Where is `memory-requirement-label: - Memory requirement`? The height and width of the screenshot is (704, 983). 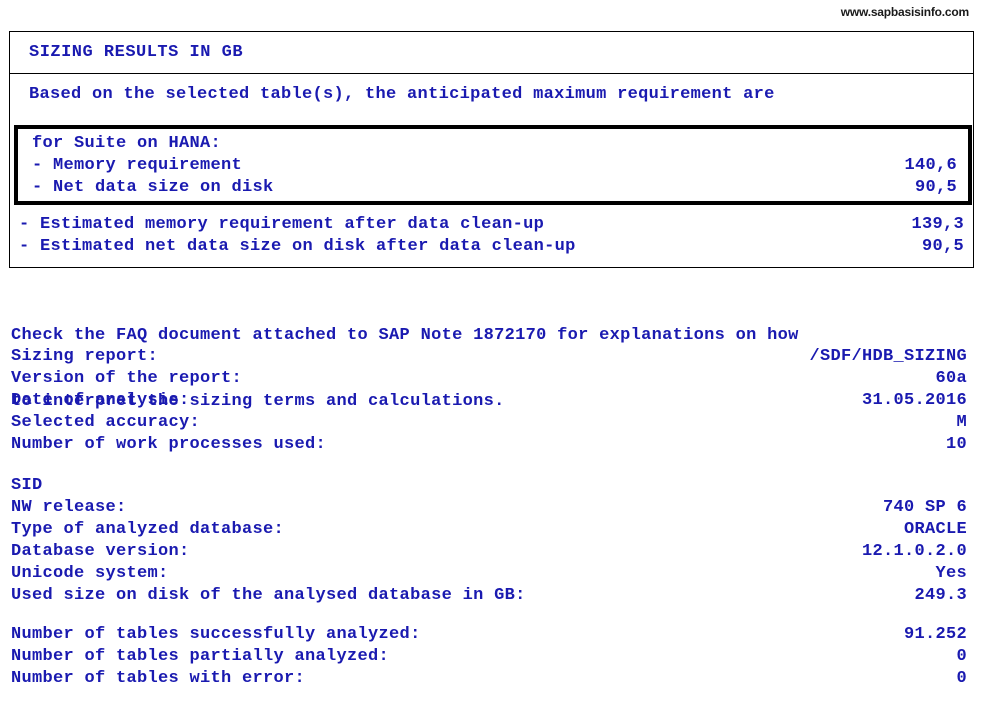 memory-requirement-label: - Memory requirement is located at coordinates (137, 165).